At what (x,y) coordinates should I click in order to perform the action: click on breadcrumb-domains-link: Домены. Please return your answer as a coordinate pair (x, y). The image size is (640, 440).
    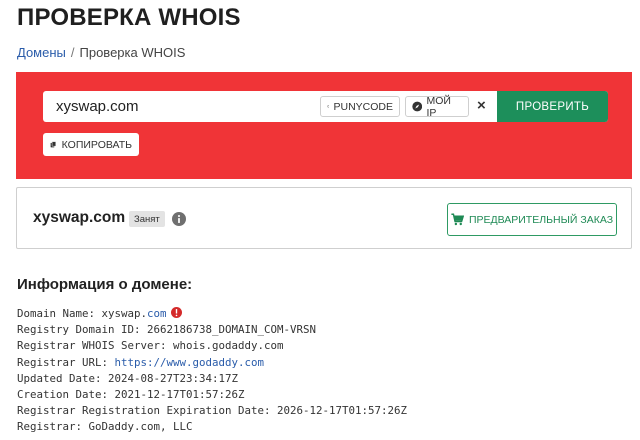
    Looking at the image, I should click on (41, 52).